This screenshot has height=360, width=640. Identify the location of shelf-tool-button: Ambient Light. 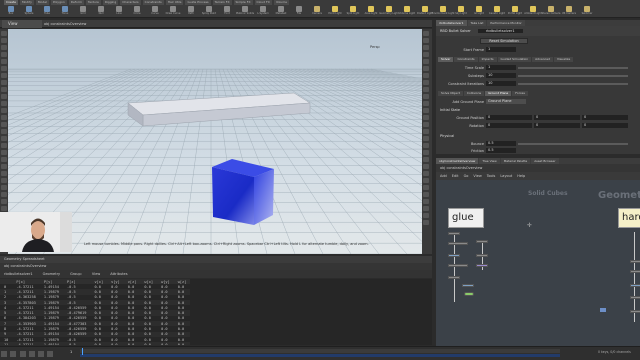
(533, 11).